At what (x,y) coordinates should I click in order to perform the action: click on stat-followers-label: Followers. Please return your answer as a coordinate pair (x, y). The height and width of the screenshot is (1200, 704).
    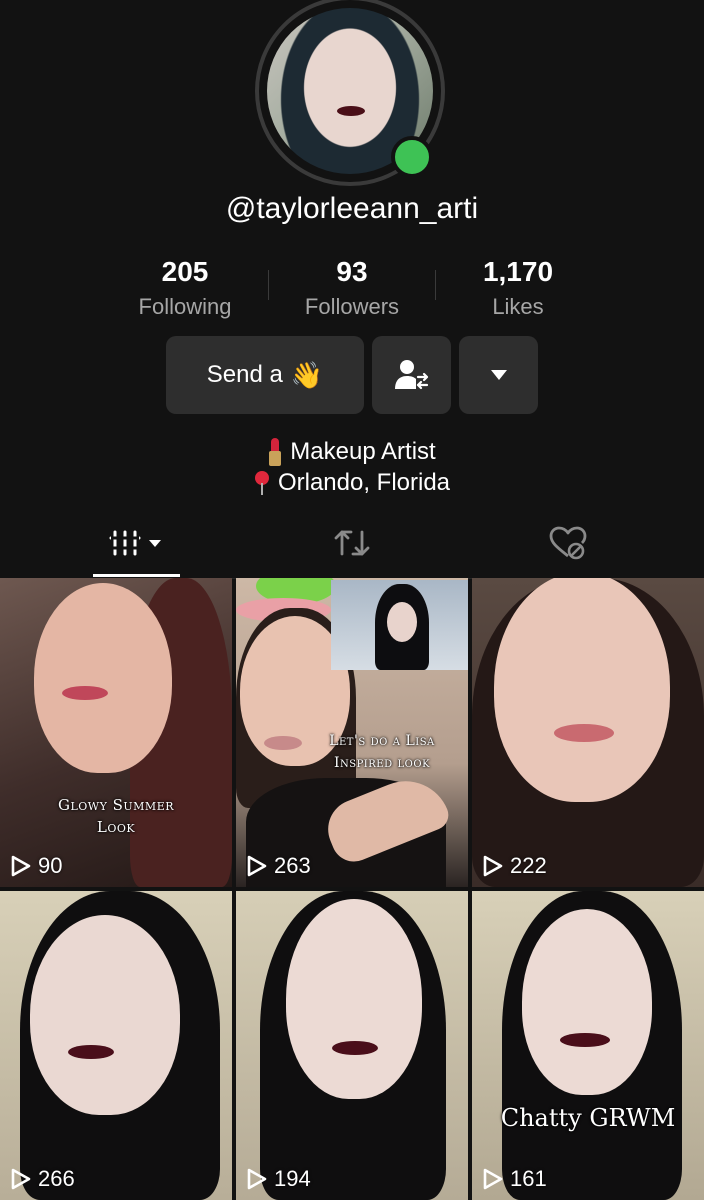
    Looking at the image, I should click on (352, 306).